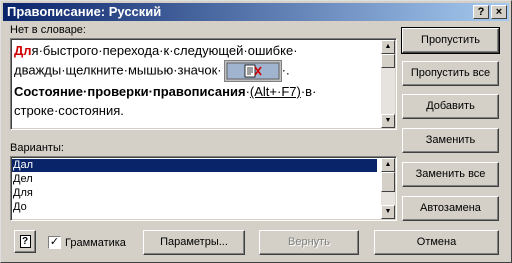 Image resolution: width=512 pixels, height=263 pixels. I want to click on not-in-dictionary-label: Нет в словаре:, so click(48, 30).